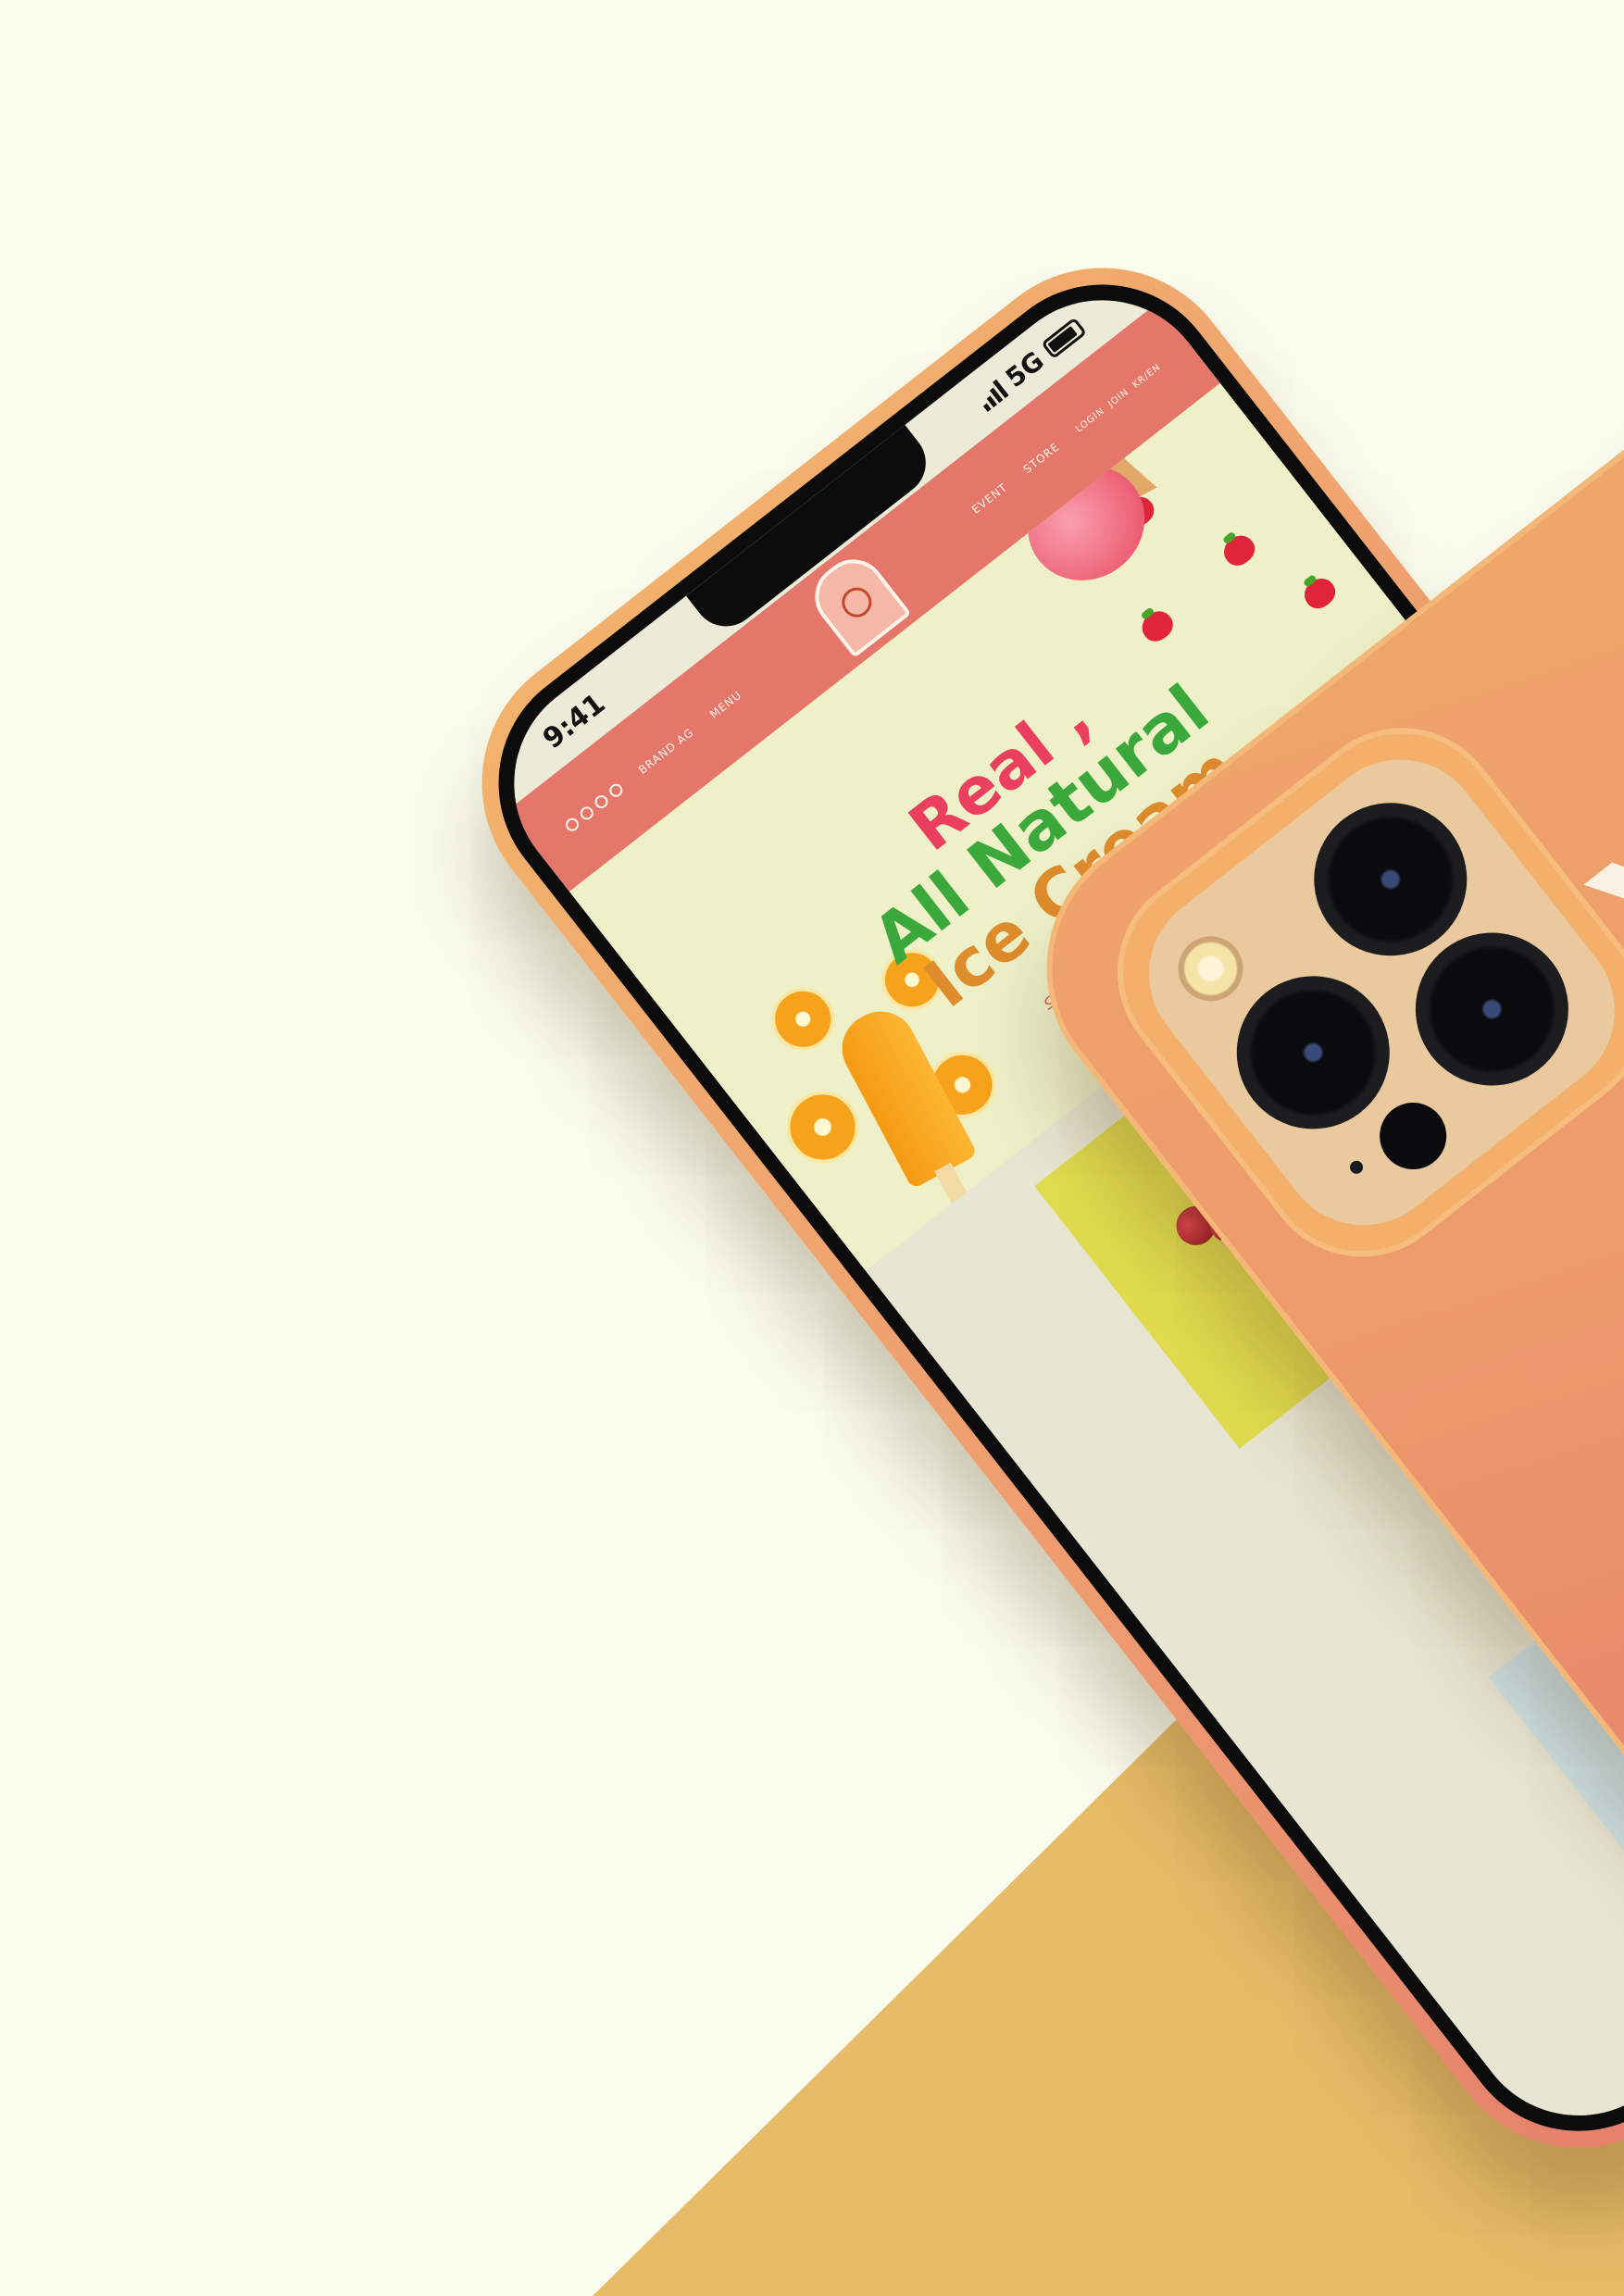 The width and height of the screenshot is (1624, 2296). What do you see at coordinates (991, 395) in the screenshot?
I see `signal-icon` at bounding box center [991, 395].